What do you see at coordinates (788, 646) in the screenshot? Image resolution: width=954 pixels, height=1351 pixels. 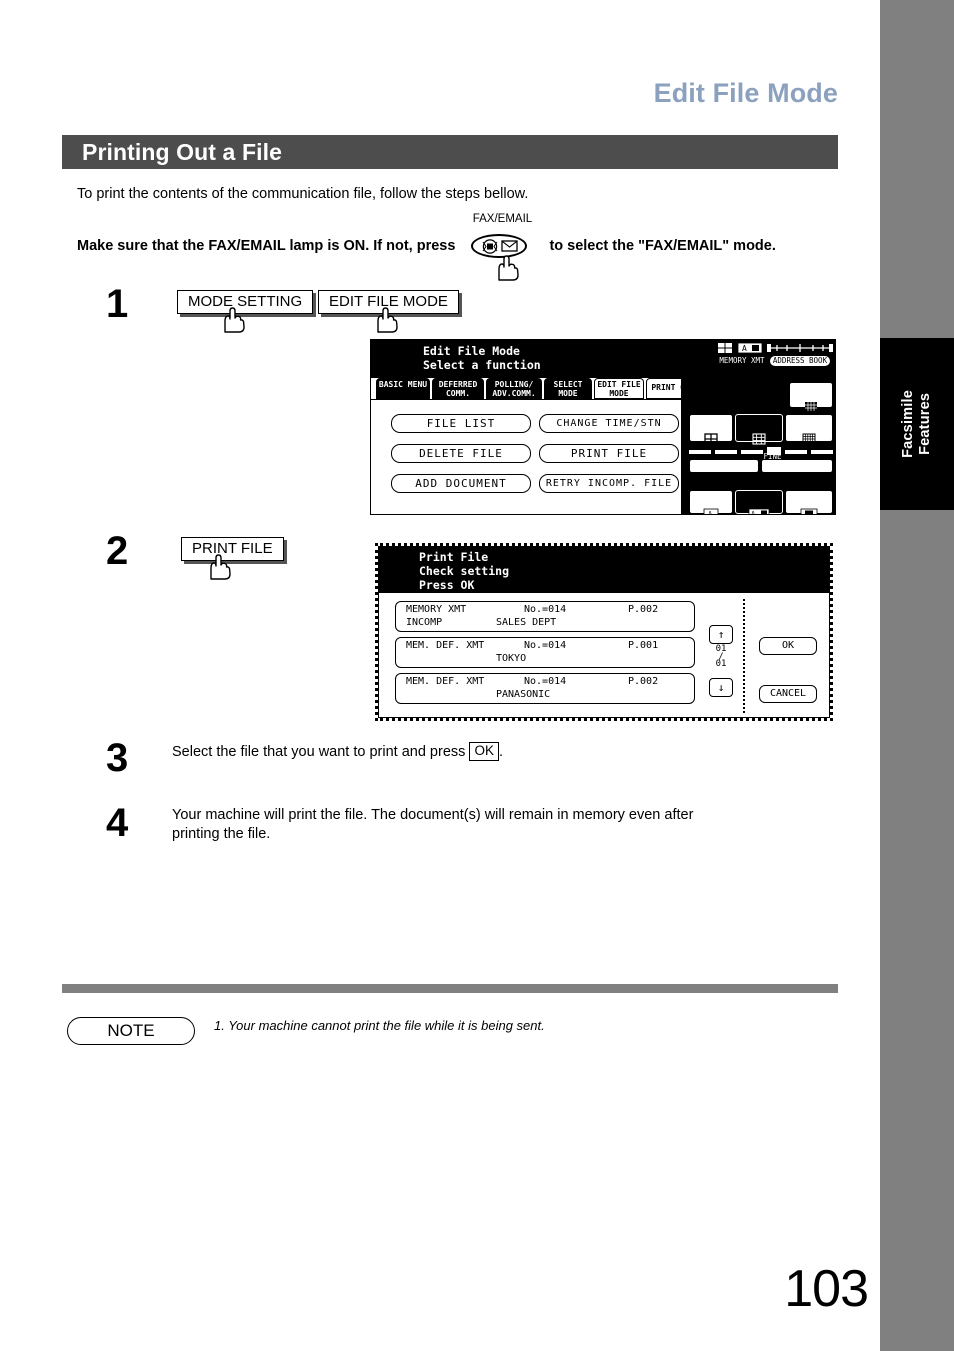 I see `ok-button: OK` at bounding box center [788, 646].